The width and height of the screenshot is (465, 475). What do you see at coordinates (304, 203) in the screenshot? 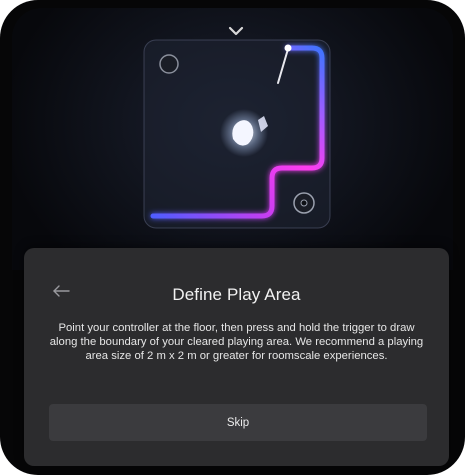
I see `sensor-dot` at bounding box center [304, 203].